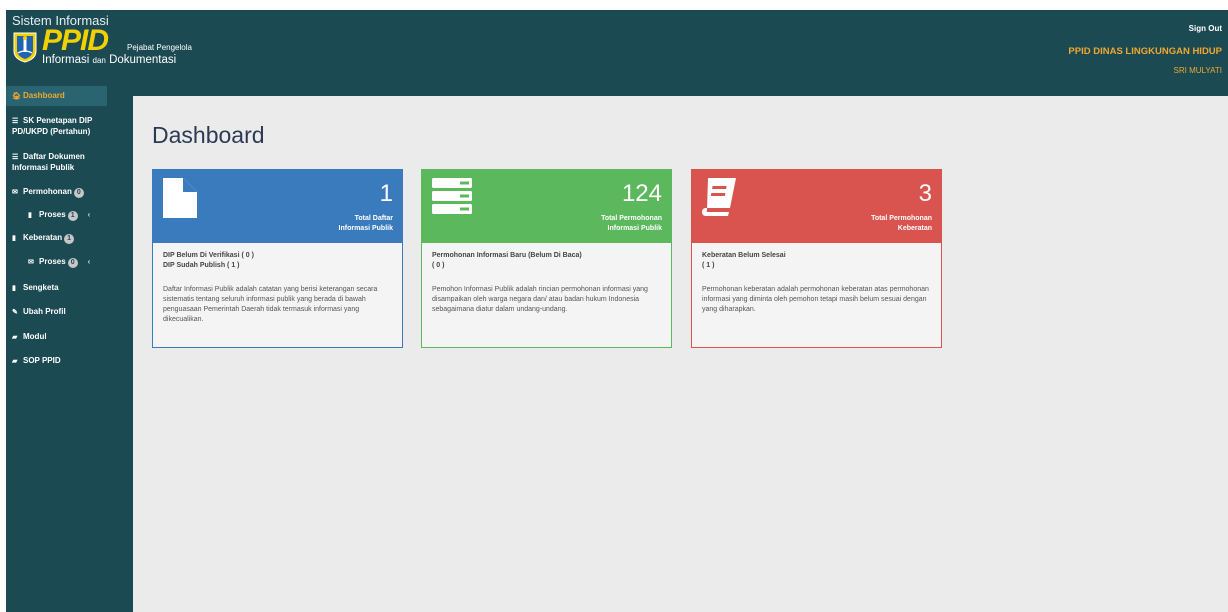 This screenshot has height=612, width=1228. I want to click on user-name: SRI MULYATI, so click(1197, 70).